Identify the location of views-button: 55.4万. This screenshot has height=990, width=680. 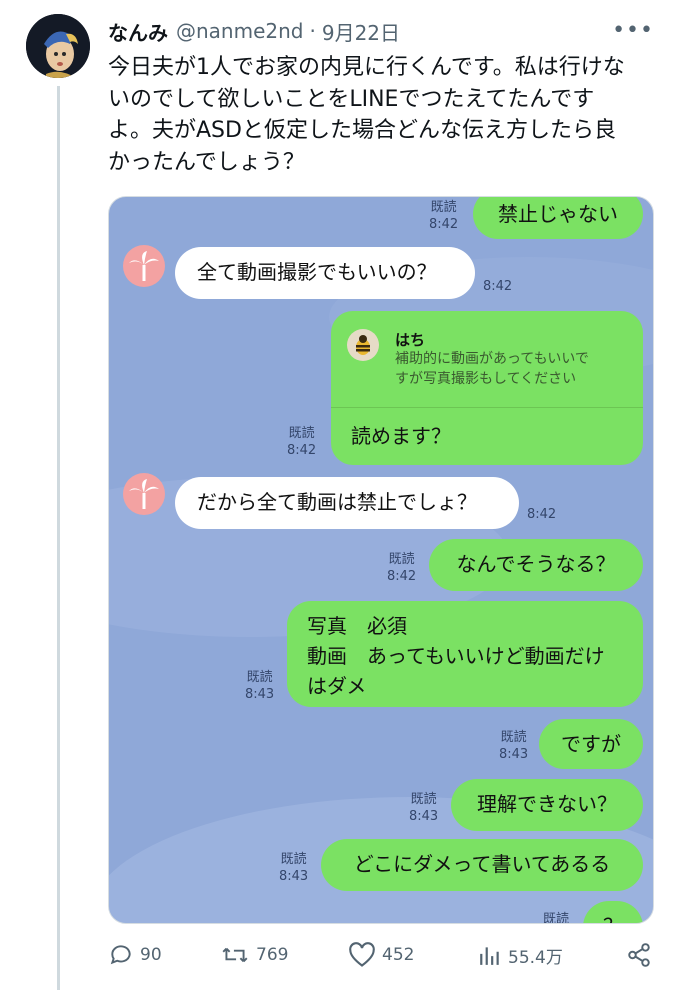
(520, 955).